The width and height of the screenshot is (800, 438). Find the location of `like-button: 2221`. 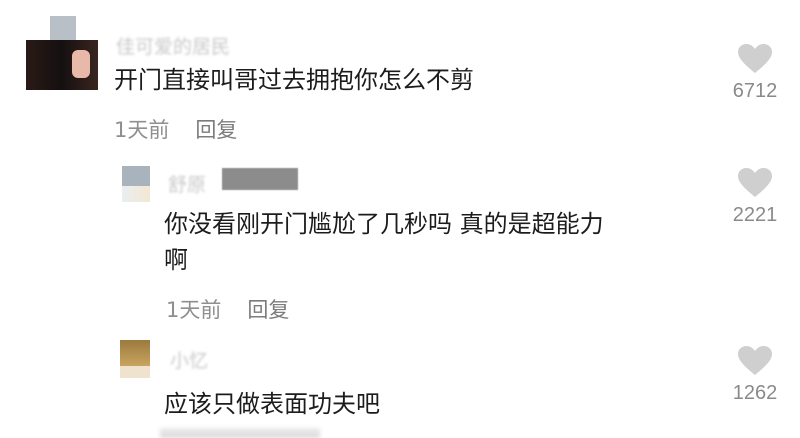

like-button: 2221 is located at coordinates (755, 197).